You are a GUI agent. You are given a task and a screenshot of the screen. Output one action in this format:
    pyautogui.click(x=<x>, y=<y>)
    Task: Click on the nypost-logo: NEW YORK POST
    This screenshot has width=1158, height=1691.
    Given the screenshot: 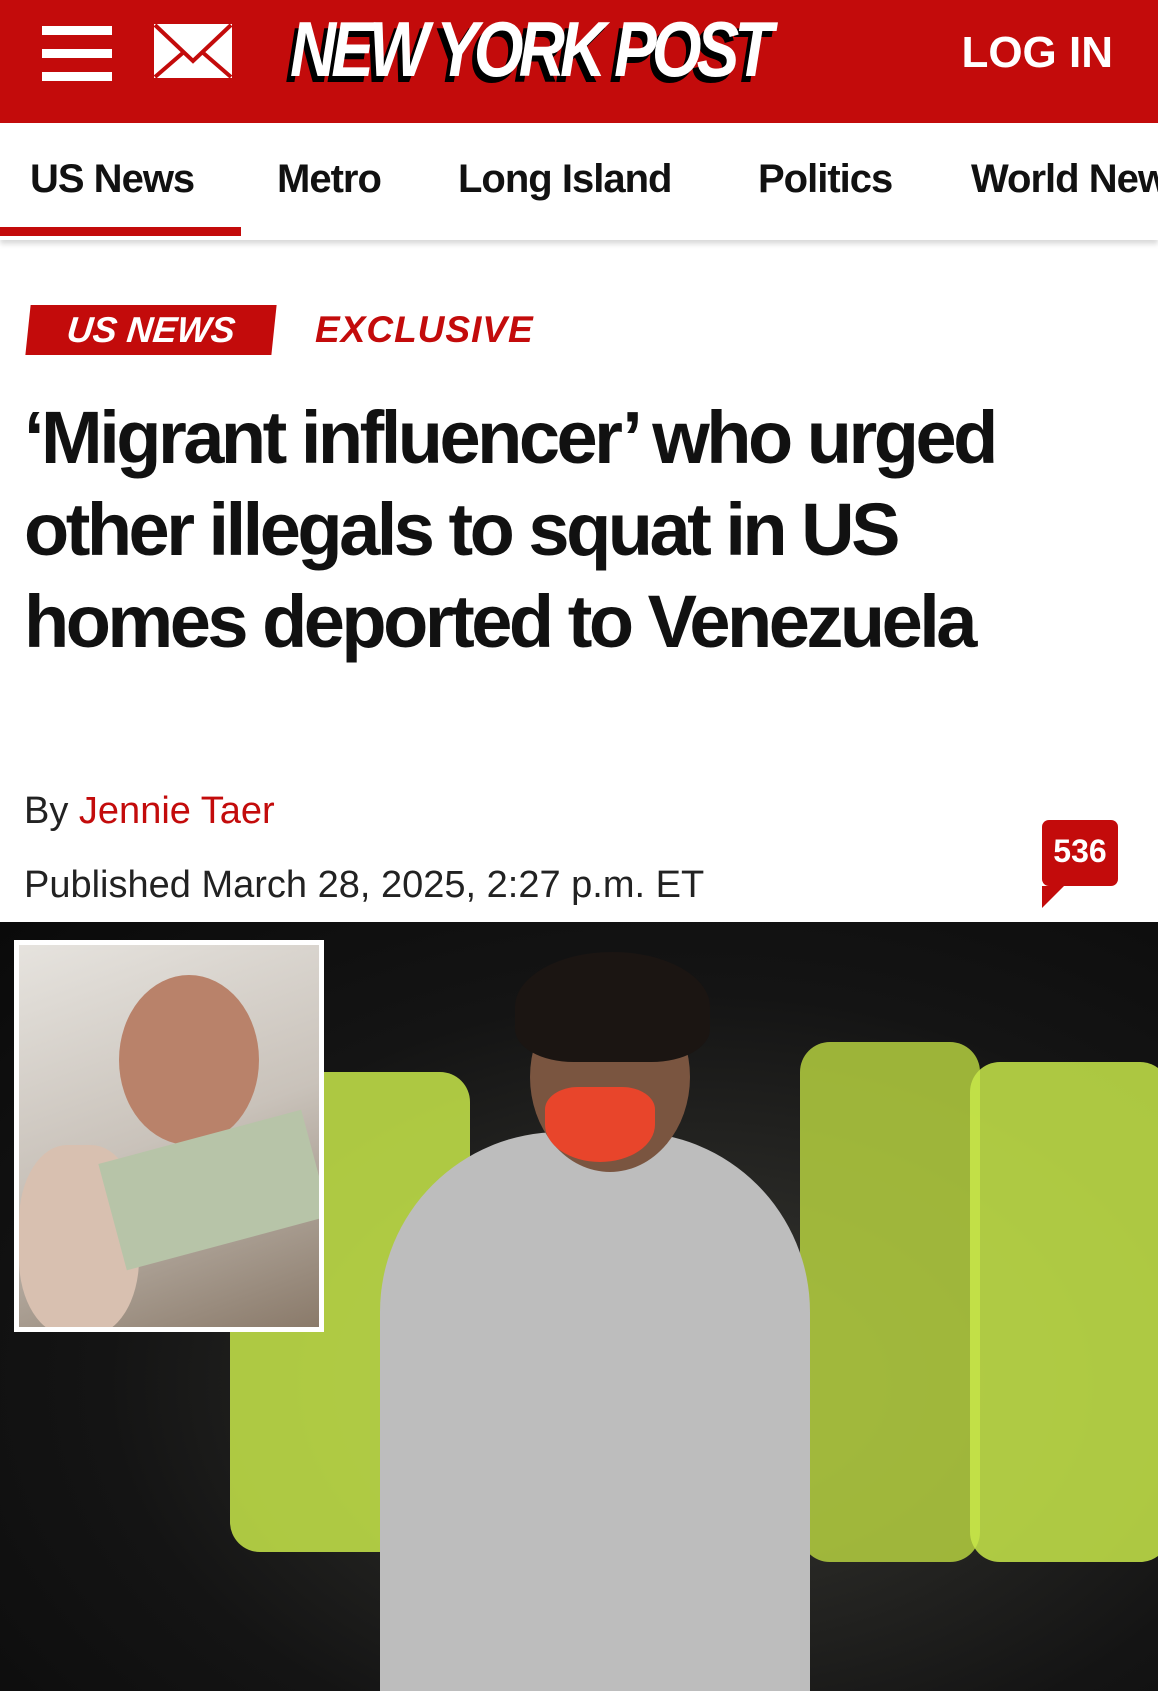 What is the action you would take?
    pyautogui.click(x=532, y=49)
    